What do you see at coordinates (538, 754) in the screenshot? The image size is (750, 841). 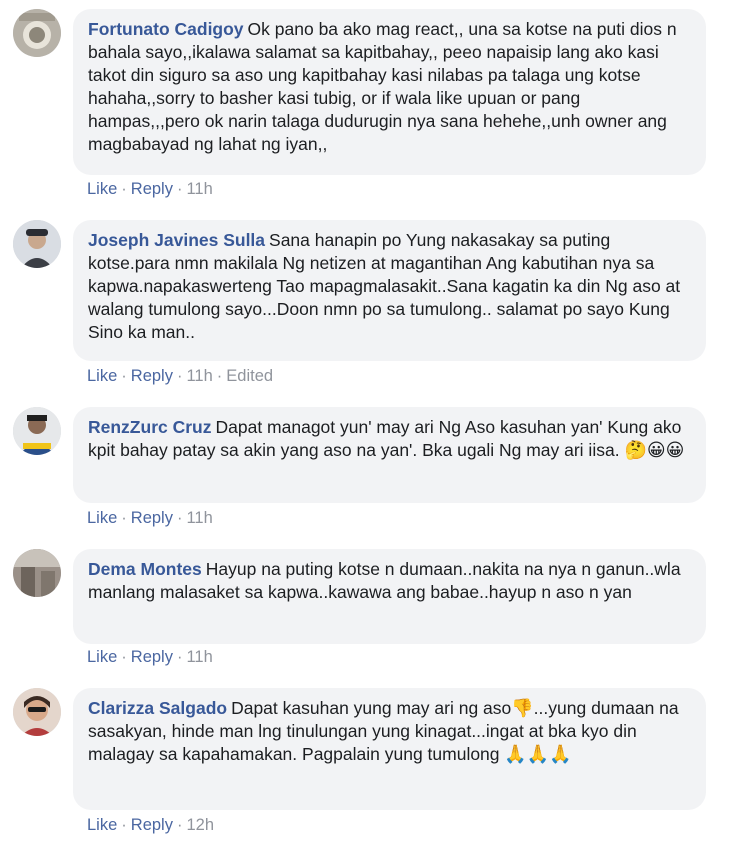 I see `emoji-reactions: 🙏🙏🙏` at bounding box center [538, 754].